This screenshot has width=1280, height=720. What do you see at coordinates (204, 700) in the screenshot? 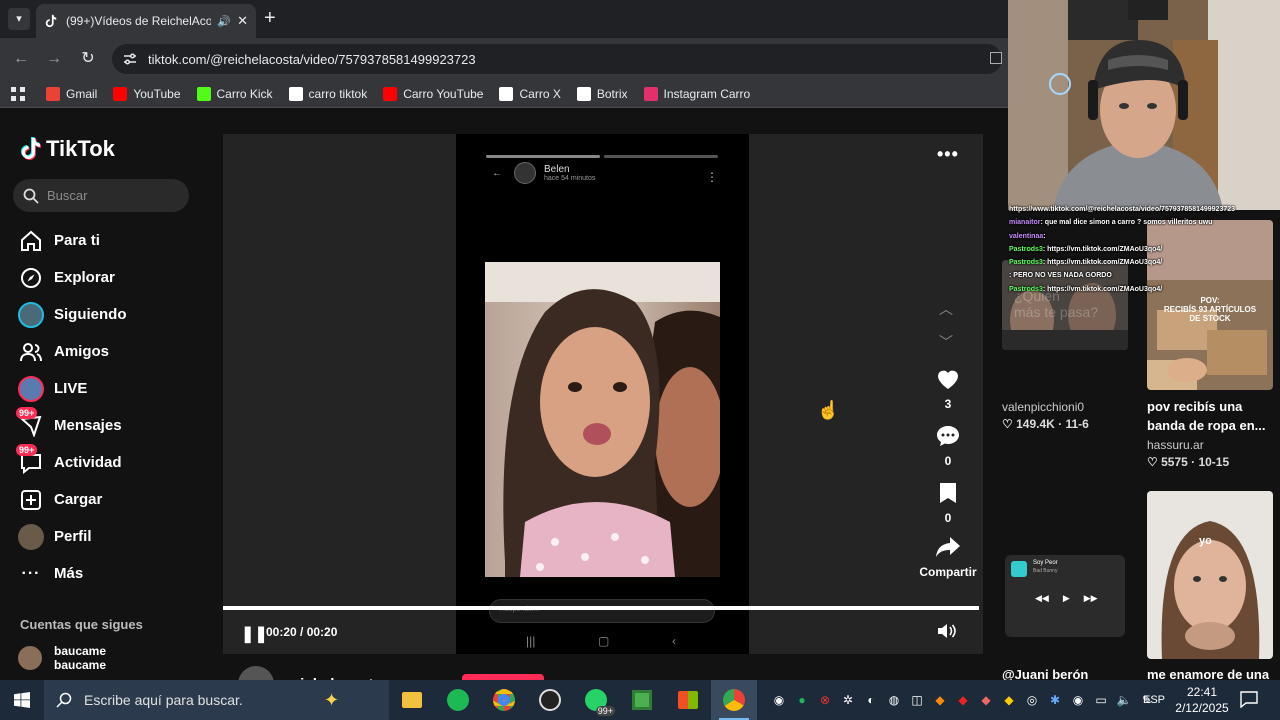
I see `taskbar-search-input` at bounding box center [204, 700].